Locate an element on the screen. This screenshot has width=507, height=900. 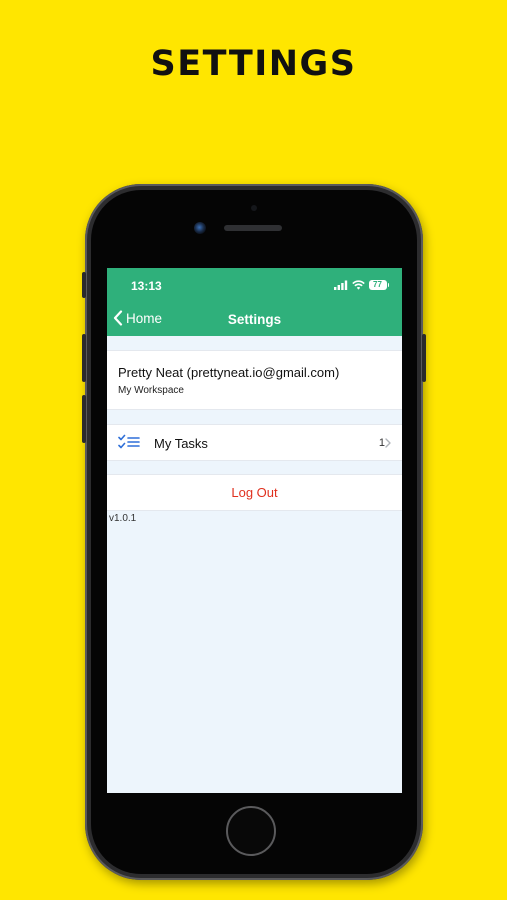
chevron-right-icon is located at coordinates (388, 443).